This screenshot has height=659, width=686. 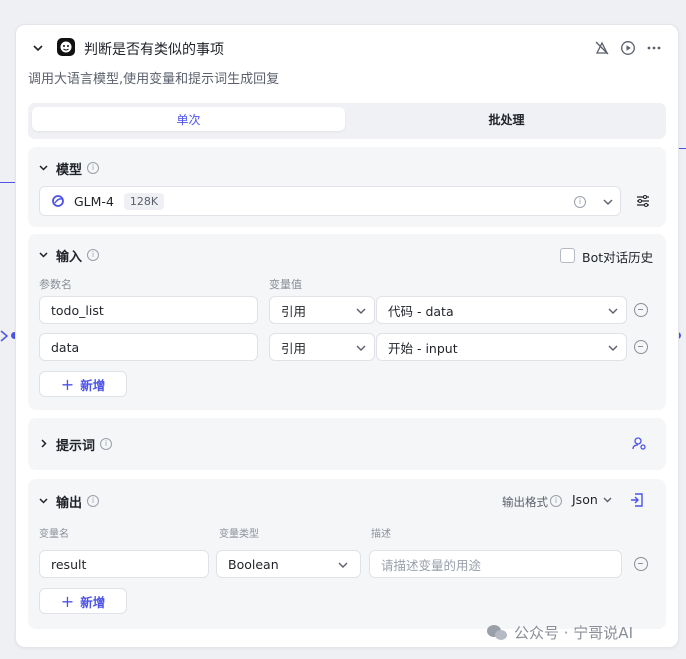 What do you see at coordinates (69, 170) in the screenshot?
I see `model-section-title: 模型` at bounding box center [69, 170].